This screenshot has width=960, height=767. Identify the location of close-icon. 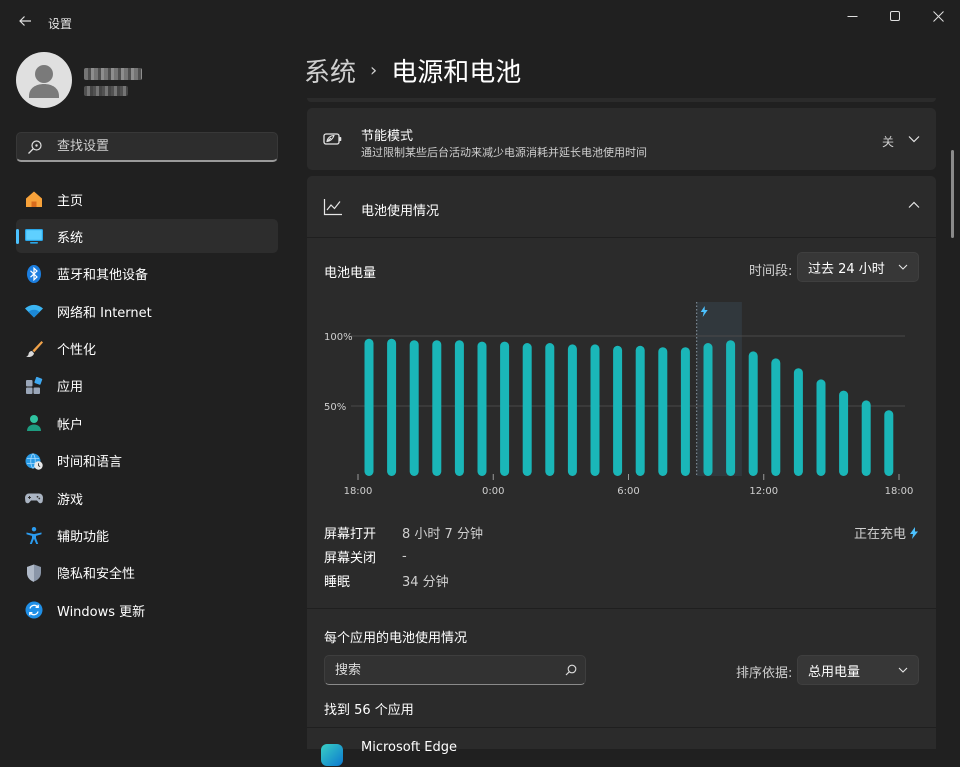
(938, 16).